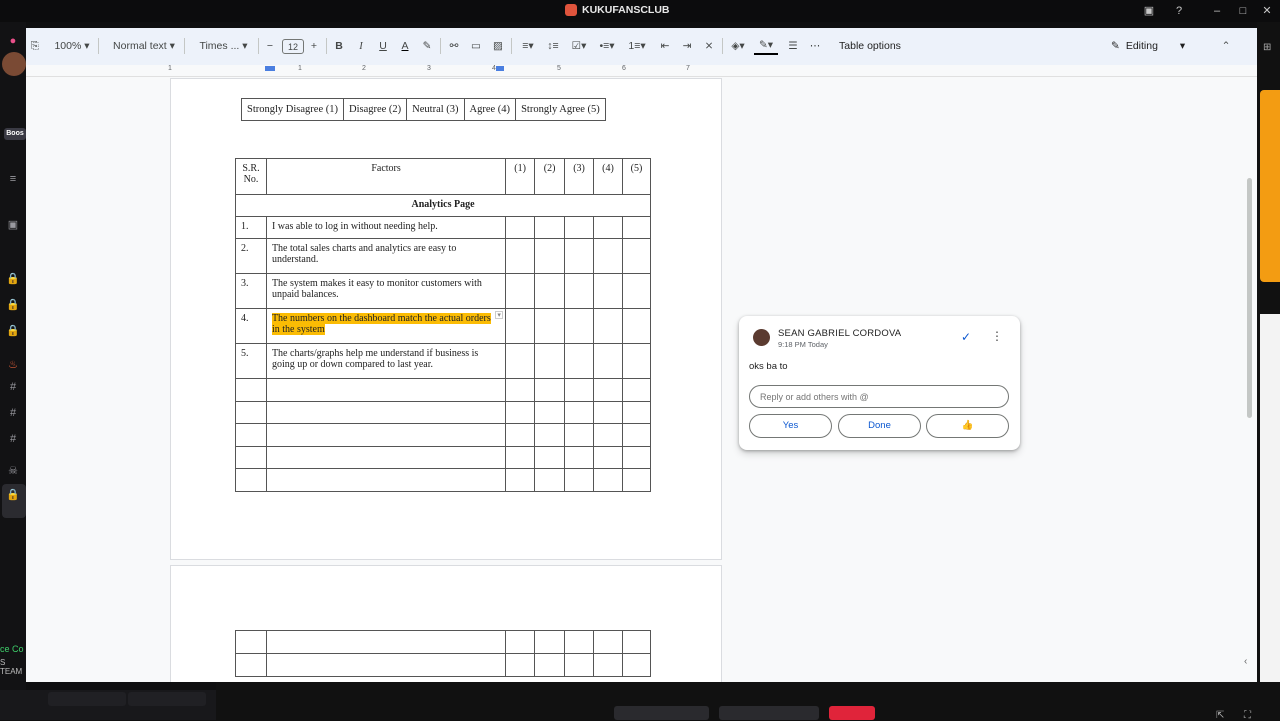 The image size is (1280, 721). What do you see at coordinates (251, 361) in the screenshot?
I see `row-number: 5.` at bounding box center [251, 361].